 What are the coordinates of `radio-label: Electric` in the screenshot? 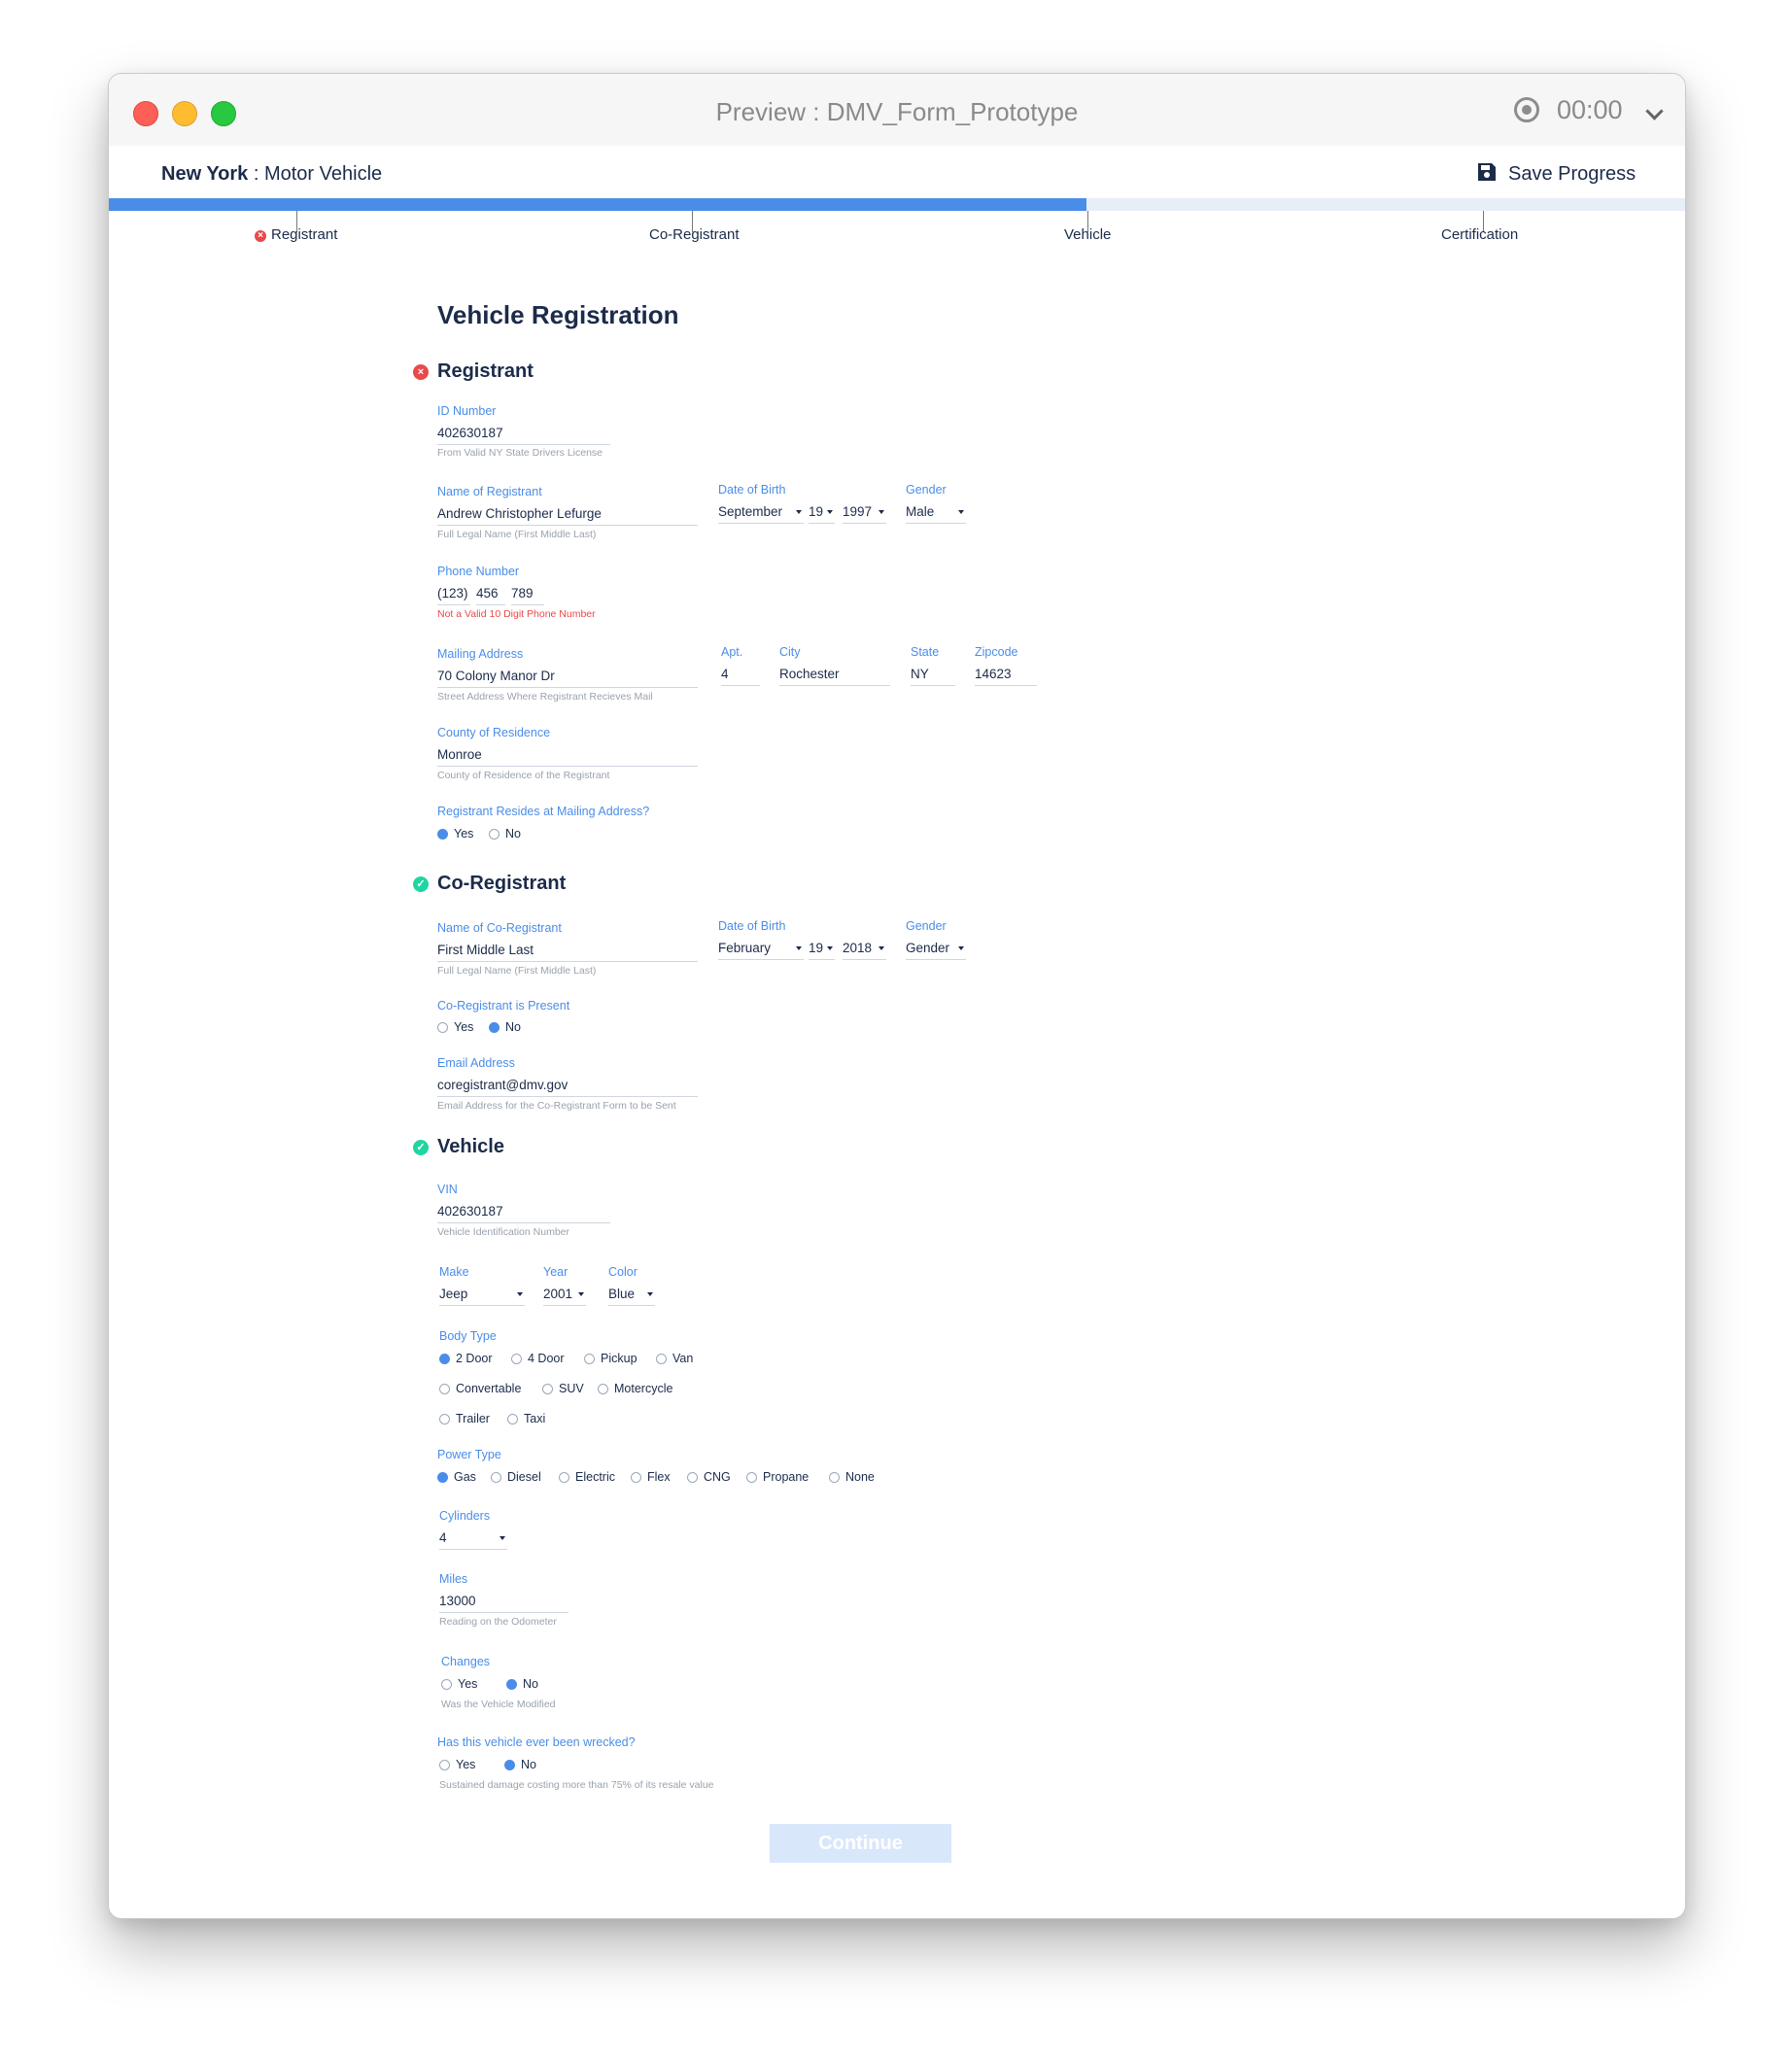 It's located at (595, 1477).